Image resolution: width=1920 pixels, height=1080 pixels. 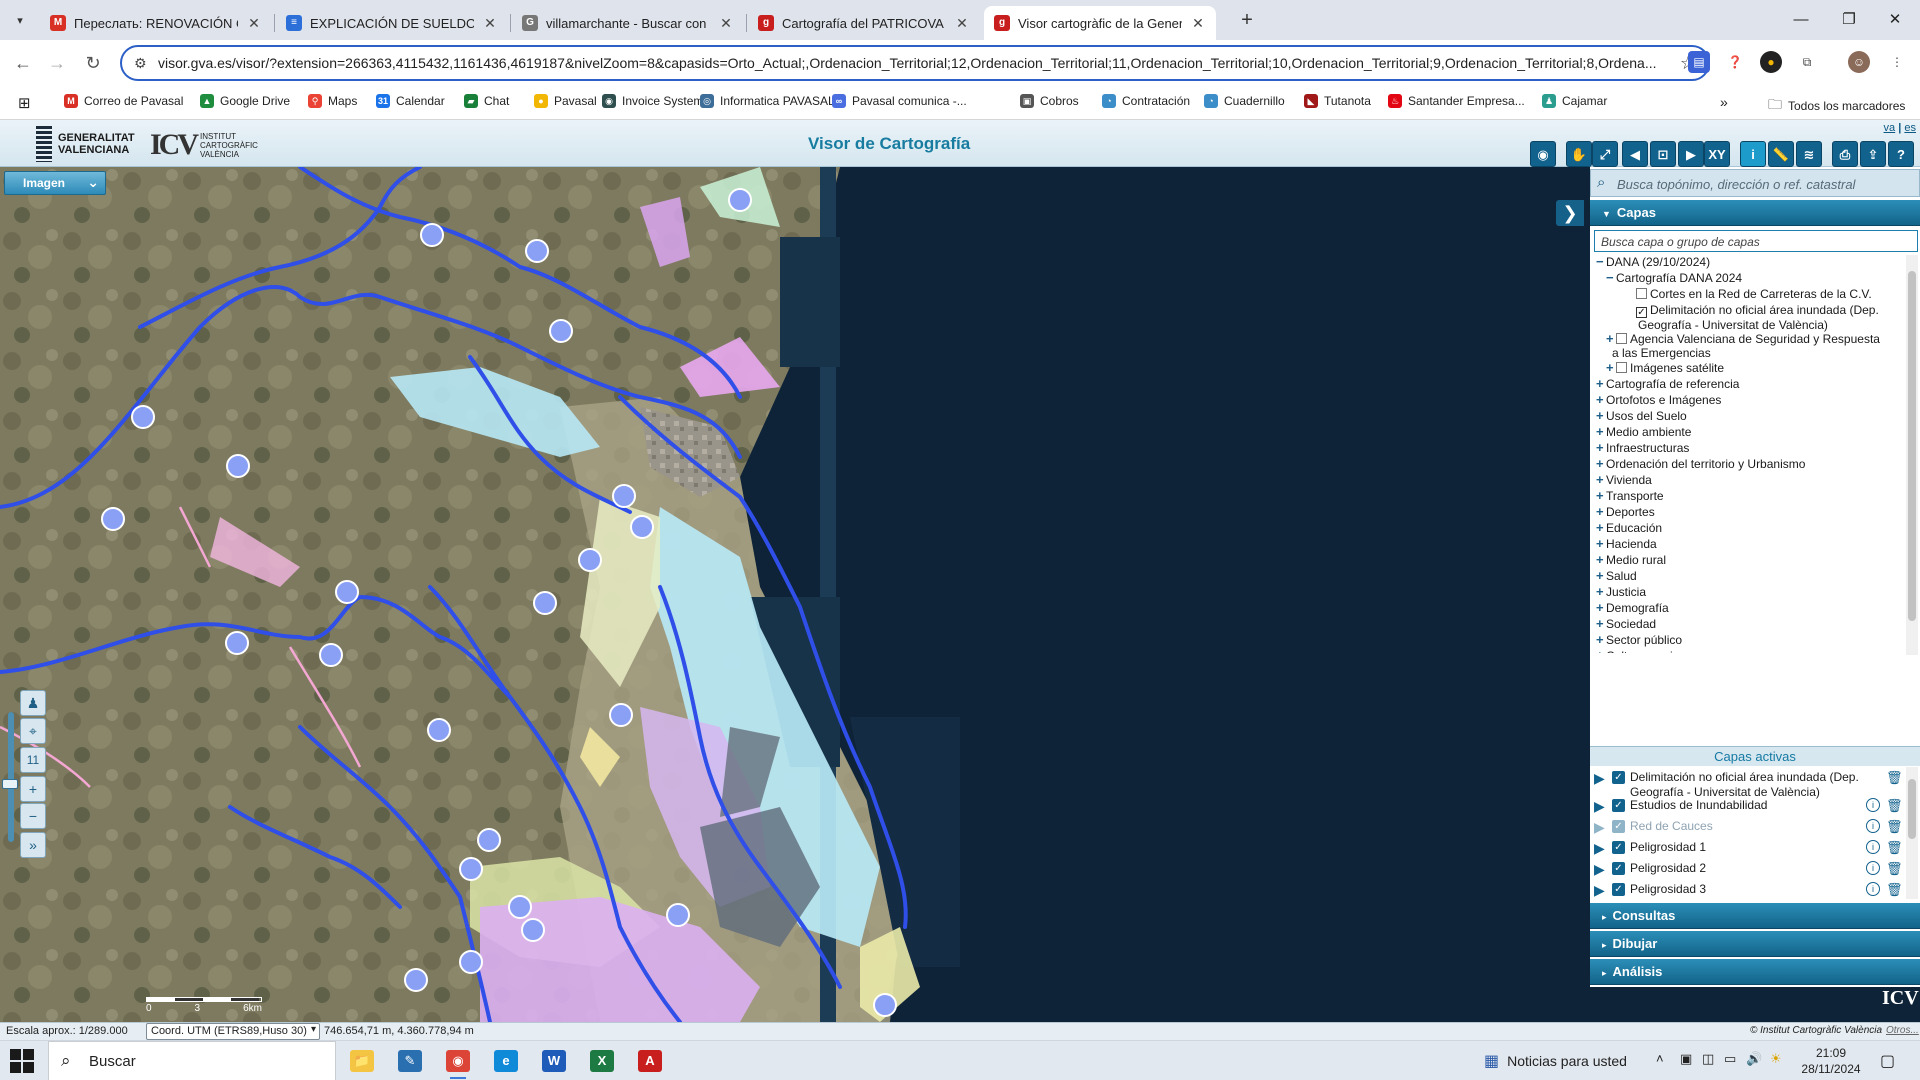 I want to click on print-tool-icon: ⎙, so click(x=1845, y=154).